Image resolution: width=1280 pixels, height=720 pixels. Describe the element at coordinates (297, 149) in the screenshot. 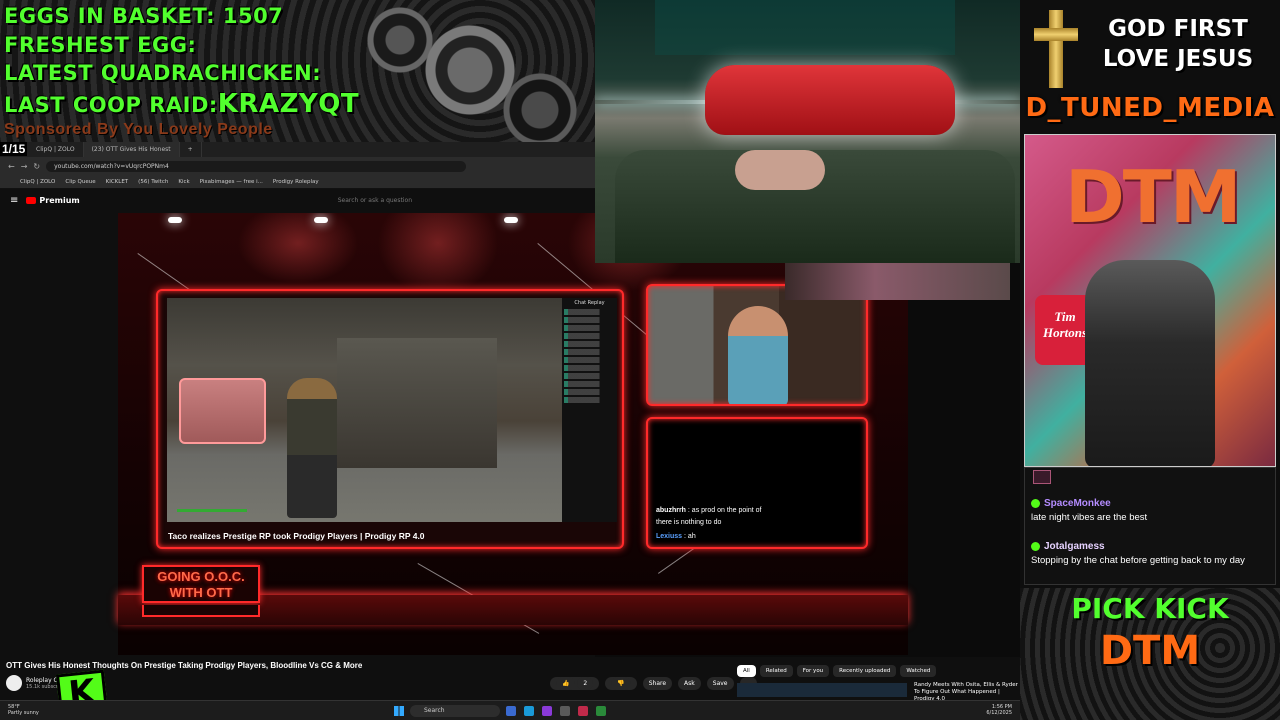

I see `browser-tab-bar: ClipQ | ZOLO (23) OTT Gives His Honest +` at that location.